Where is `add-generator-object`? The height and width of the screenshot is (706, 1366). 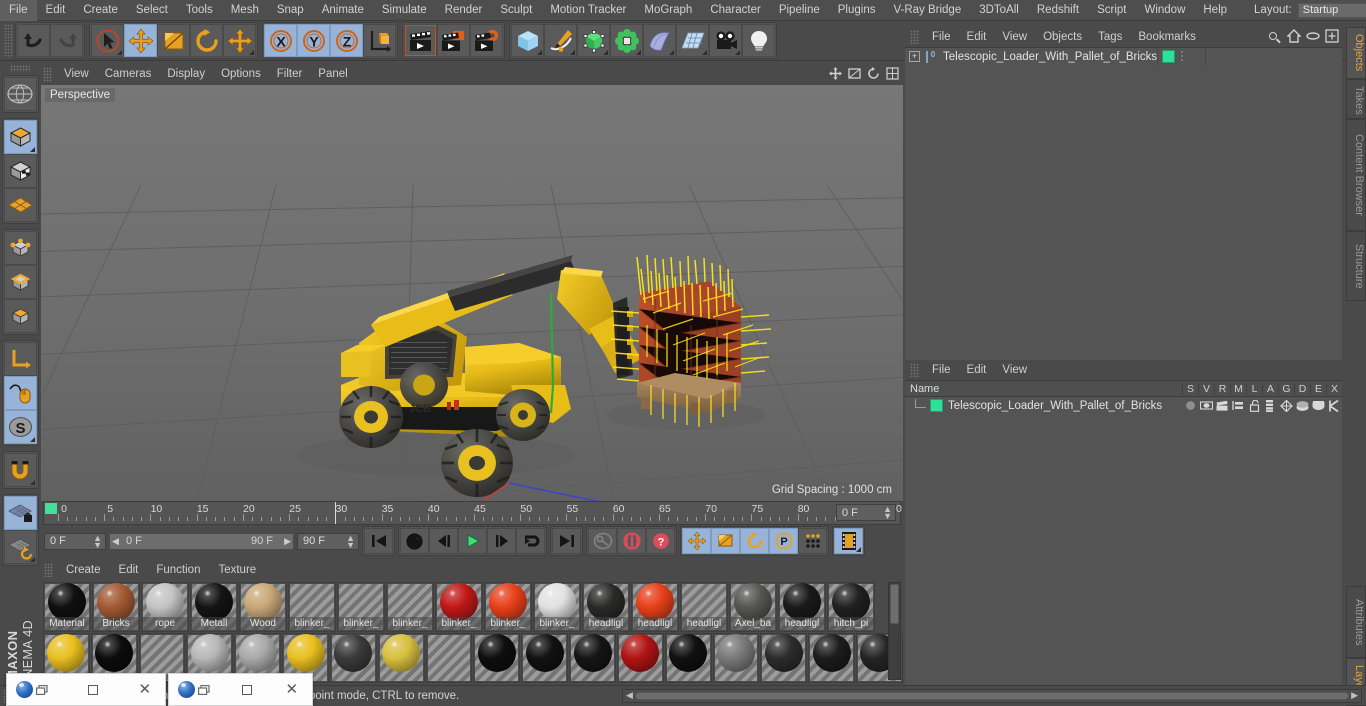
add-generator-object is located at coordinates (593, 40).